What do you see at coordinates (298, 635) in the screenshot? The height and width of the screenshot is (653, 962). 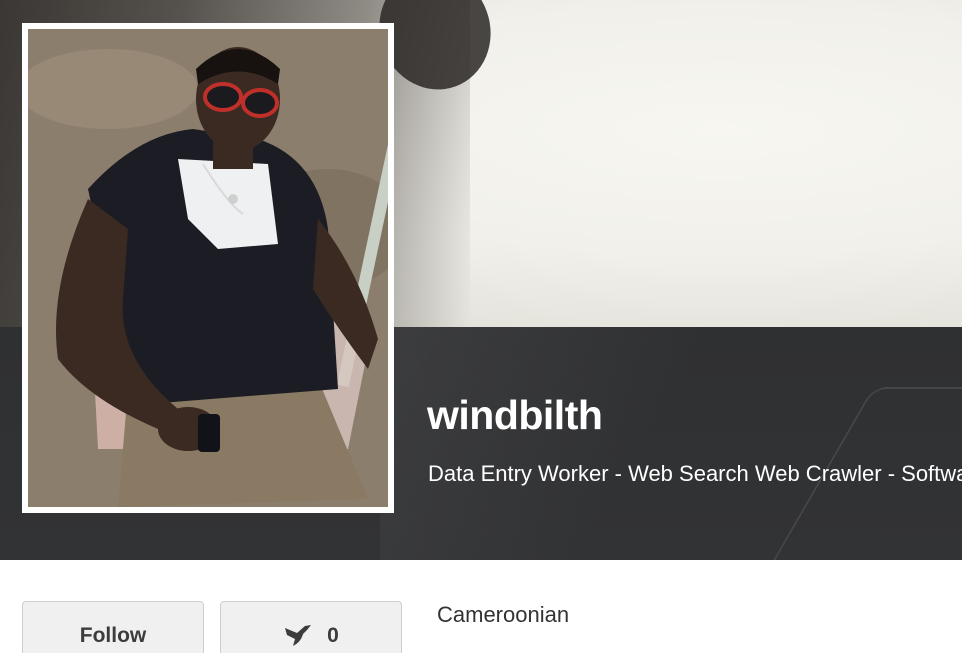 I see `hummingbird-icon` at bounding box center [298, 635].